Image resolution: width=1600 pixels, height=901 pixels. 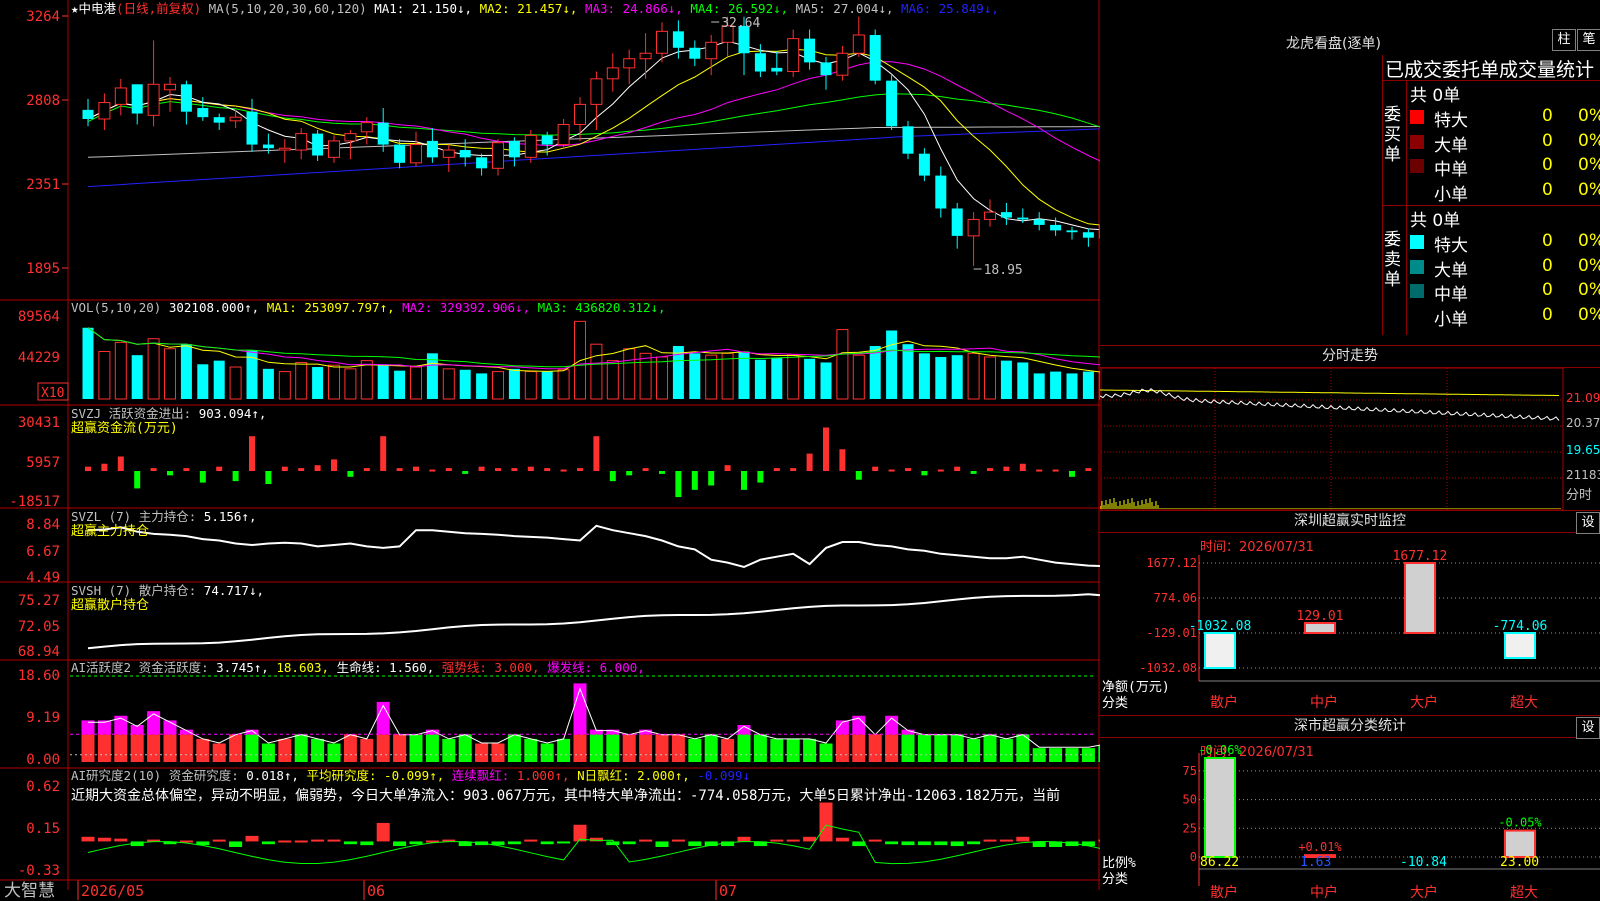 What do you see at coordinates (1315, 862) in the screenshot?
I see `classify-value-label: 1.63` at bounding box center [1315, 862].